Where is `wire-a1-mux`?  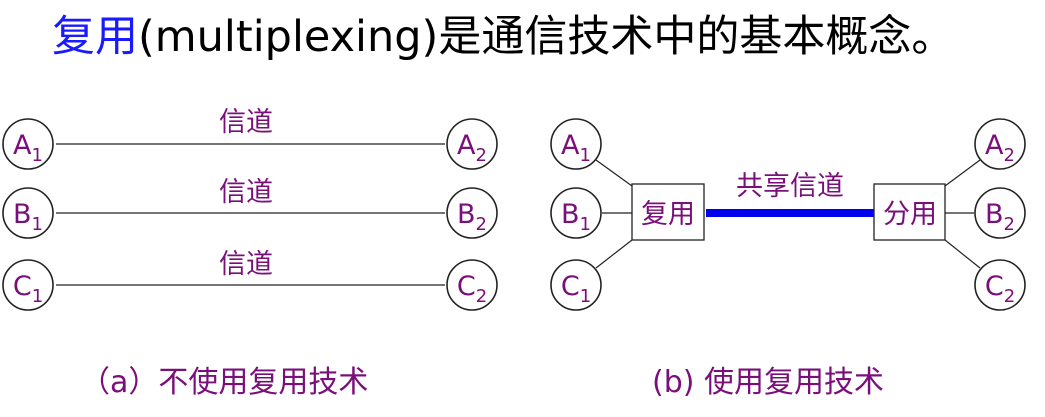
wire-a1-mux is located at coordinates (614, 173).